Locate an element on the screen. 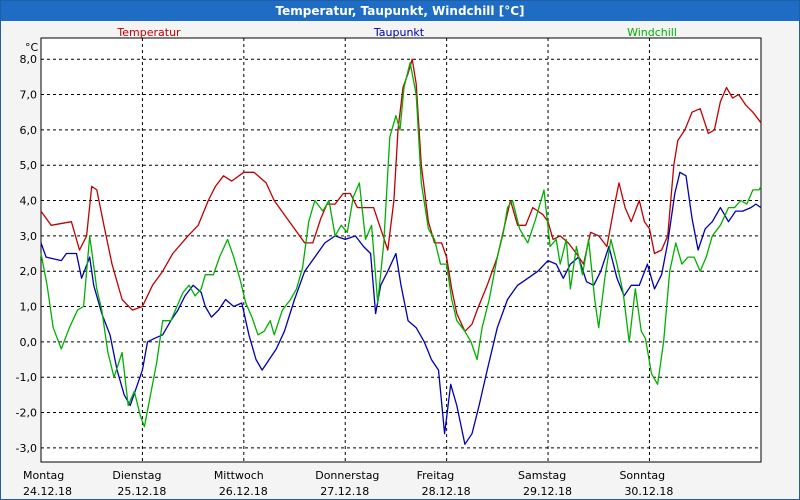 The width and height of the screenshot is (800, 500). x-tick-date: 26.12.18 is located at coordinates (243, 491).